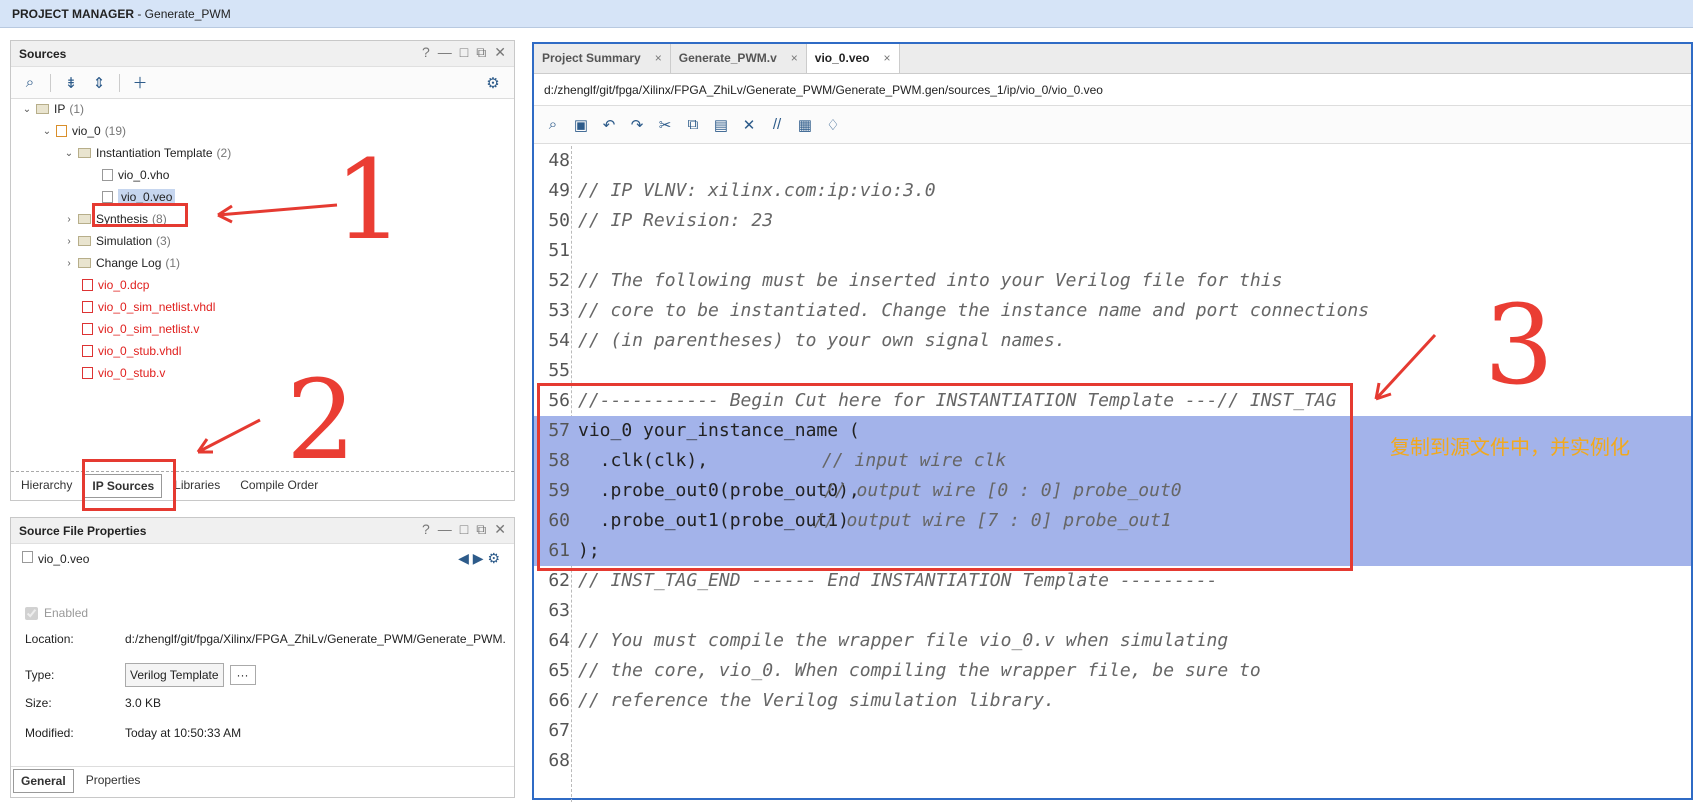  I want to click on close-icon: ✕, so click(500, 52).